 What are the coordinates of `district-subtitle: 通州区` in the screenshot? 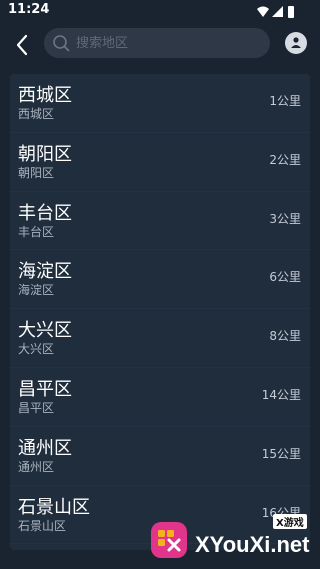 It's located at (36, 466).